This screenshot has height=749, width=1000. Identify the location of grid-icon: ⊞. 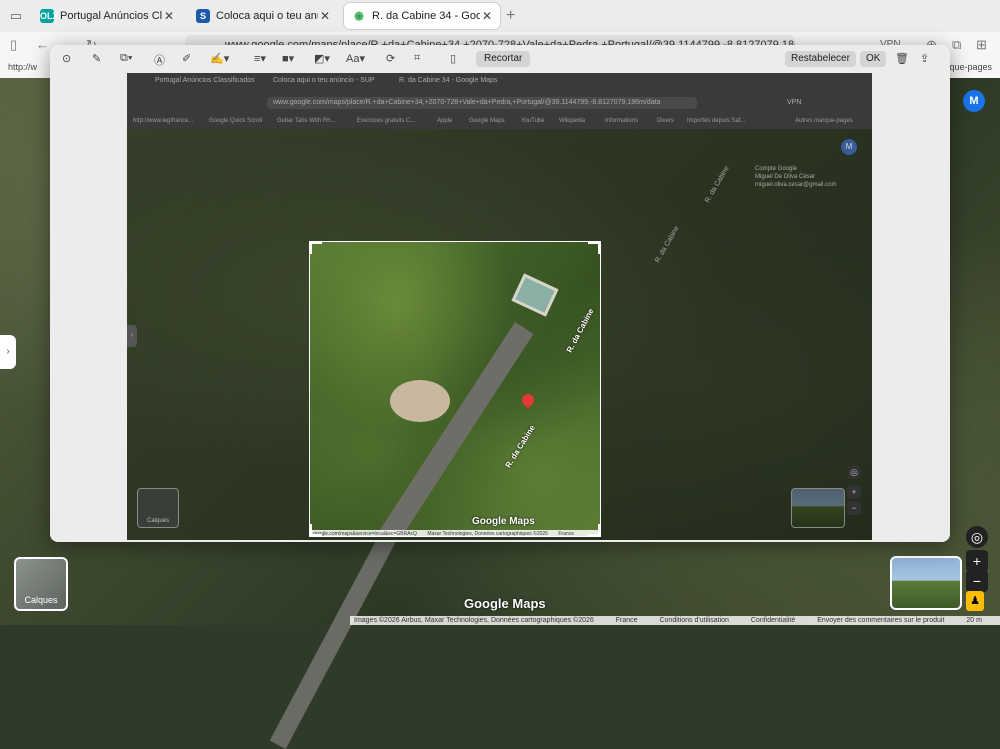
(981, 45).